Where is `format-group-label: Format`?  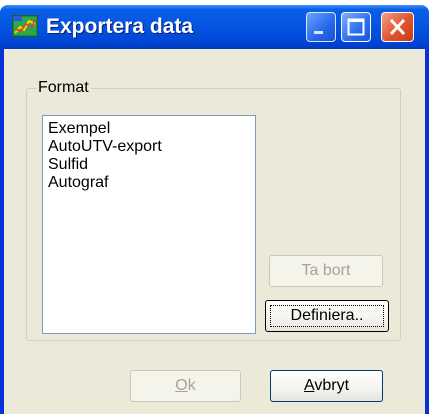 format-group-label: Format is located at coordinates (63, 88).